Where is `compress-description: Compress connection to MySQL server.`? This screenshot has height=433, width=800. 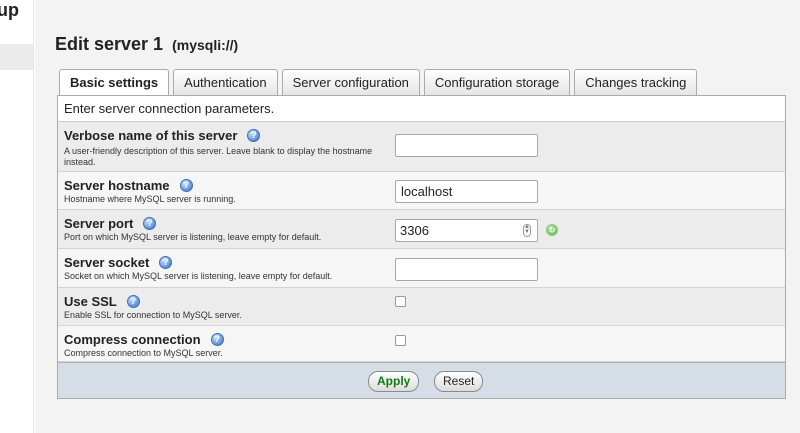
compress-description: Compress connection to MySQL server. is located at coordinates (143, 353).